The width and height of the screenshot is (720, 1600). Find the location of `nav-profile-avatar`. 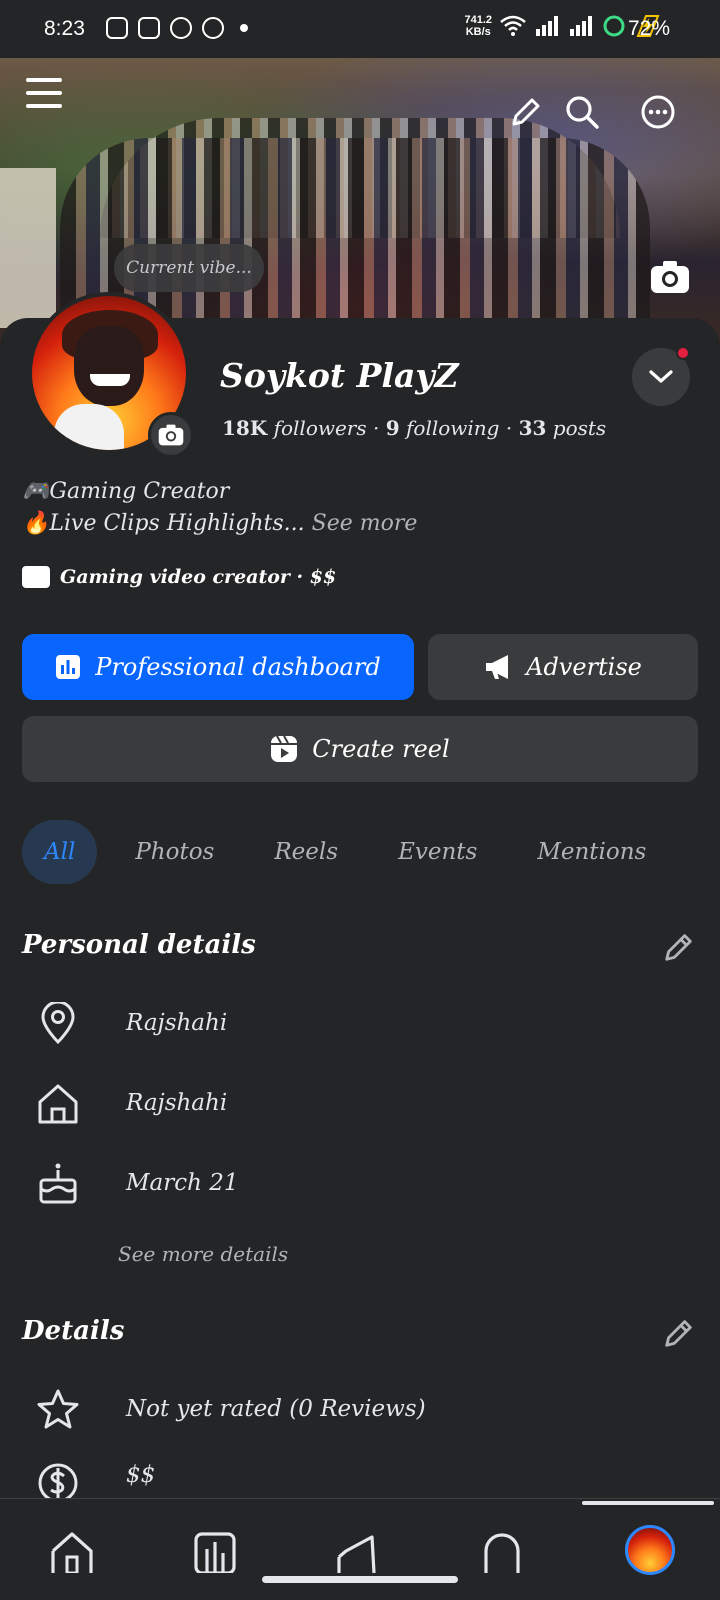

nav-profile-avatar is located at coordinates (650, 1550).